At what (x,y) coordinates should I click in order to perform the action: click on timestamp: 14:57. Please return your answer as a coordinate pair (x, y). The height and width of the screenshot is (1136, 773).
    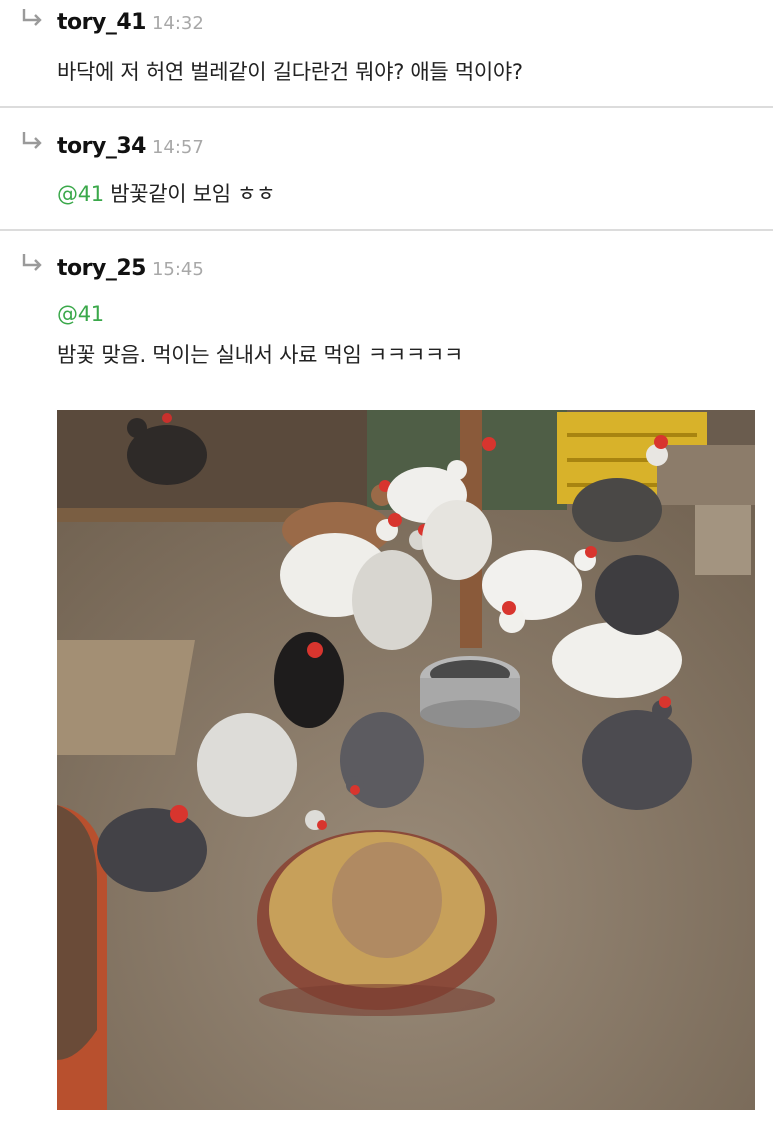
    Looking at the image, I should click on (177, 147).